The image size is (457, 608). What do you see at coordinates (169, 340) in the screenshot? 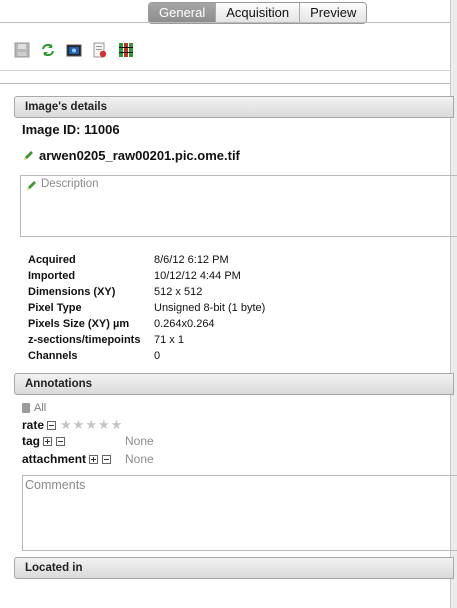
I see `metadata-value: 71 x 1` at bounding box center [169, 340].